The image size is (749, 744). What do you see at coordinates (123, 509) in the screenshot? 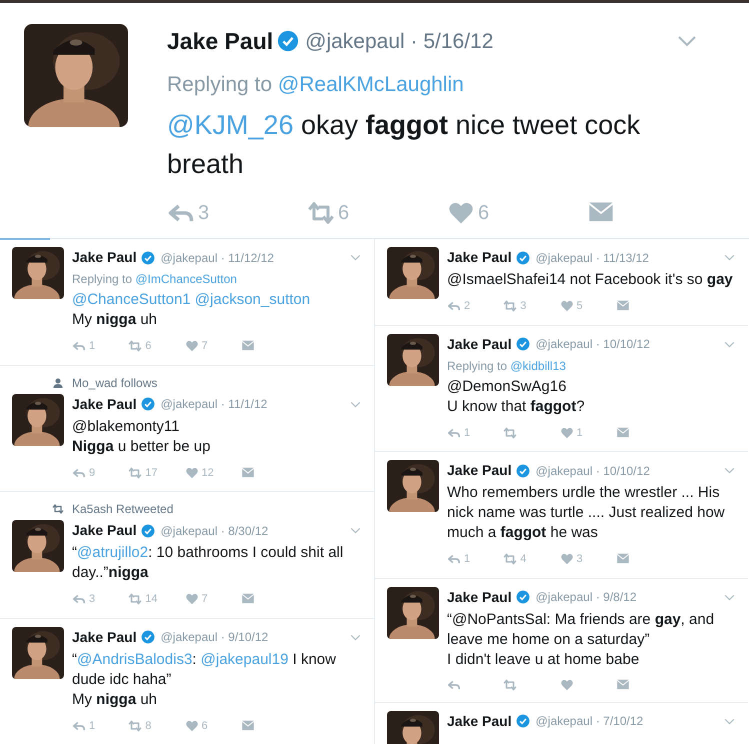
I see `context-label: Ka5ash Retweeted` at bounding box center [123, 509].